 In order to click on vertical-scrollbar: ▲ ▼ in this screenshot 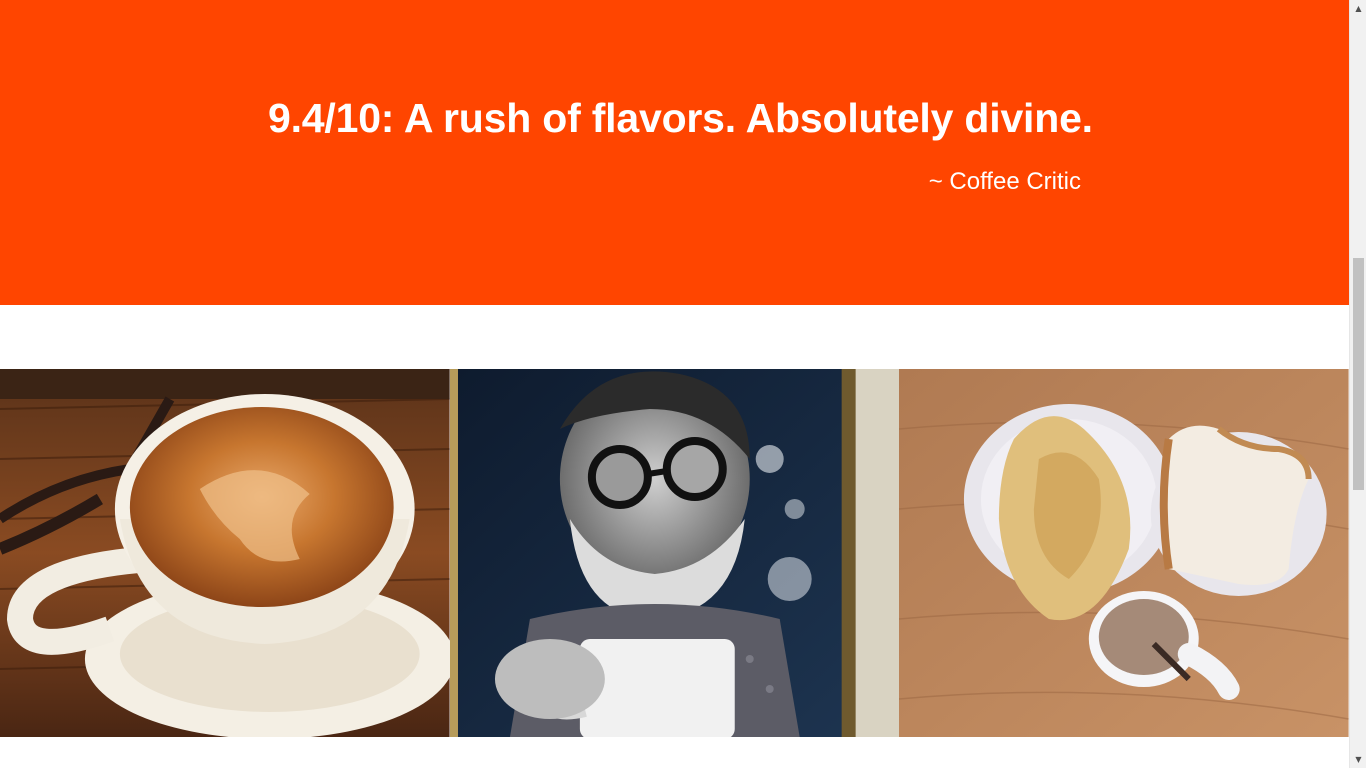, I will do `click(1357, 384)`.